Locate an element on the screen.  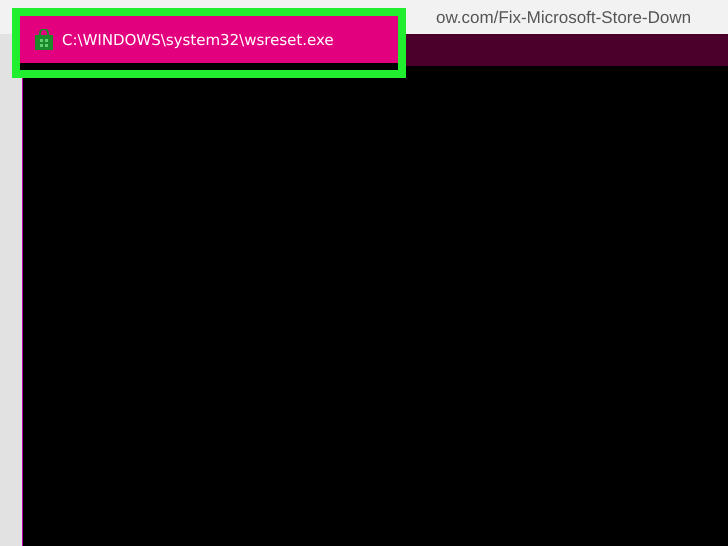
shopping-bag-icon is located at coordinates (44, 39).